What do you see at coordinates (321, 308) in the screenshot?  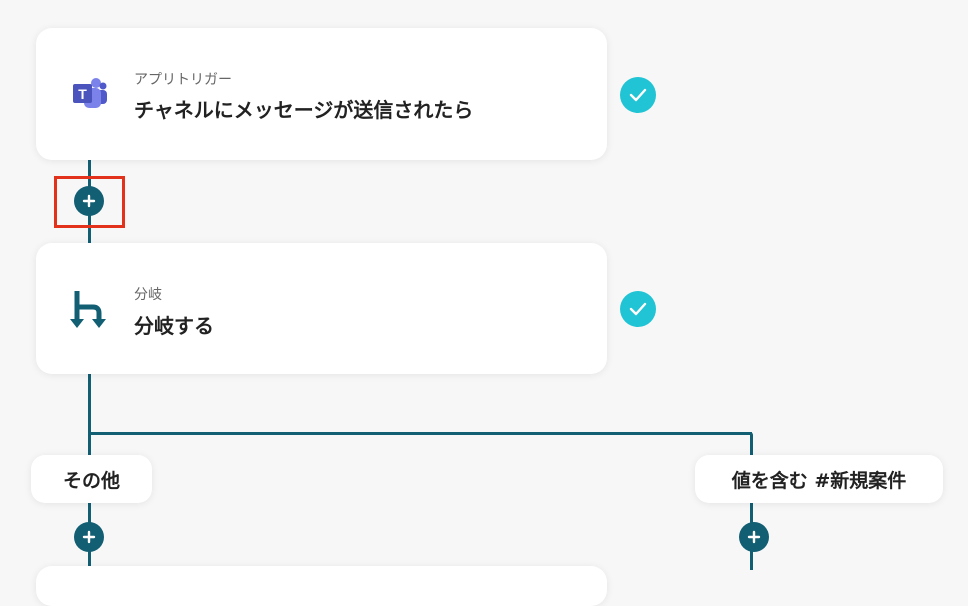 I see `branch-step-card: 分岐 分岐する` at bounding box center [321, 308].